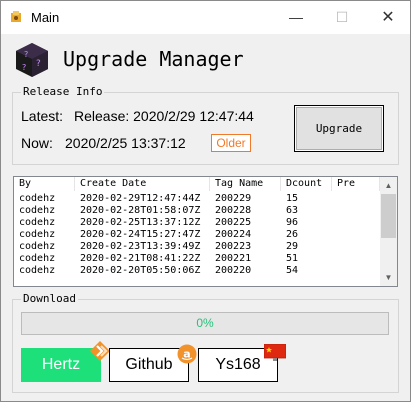 The height and width of the screenshot is (402, 411). I want to click on table-scrollbar: ▲ ▼, so click(388, 231).